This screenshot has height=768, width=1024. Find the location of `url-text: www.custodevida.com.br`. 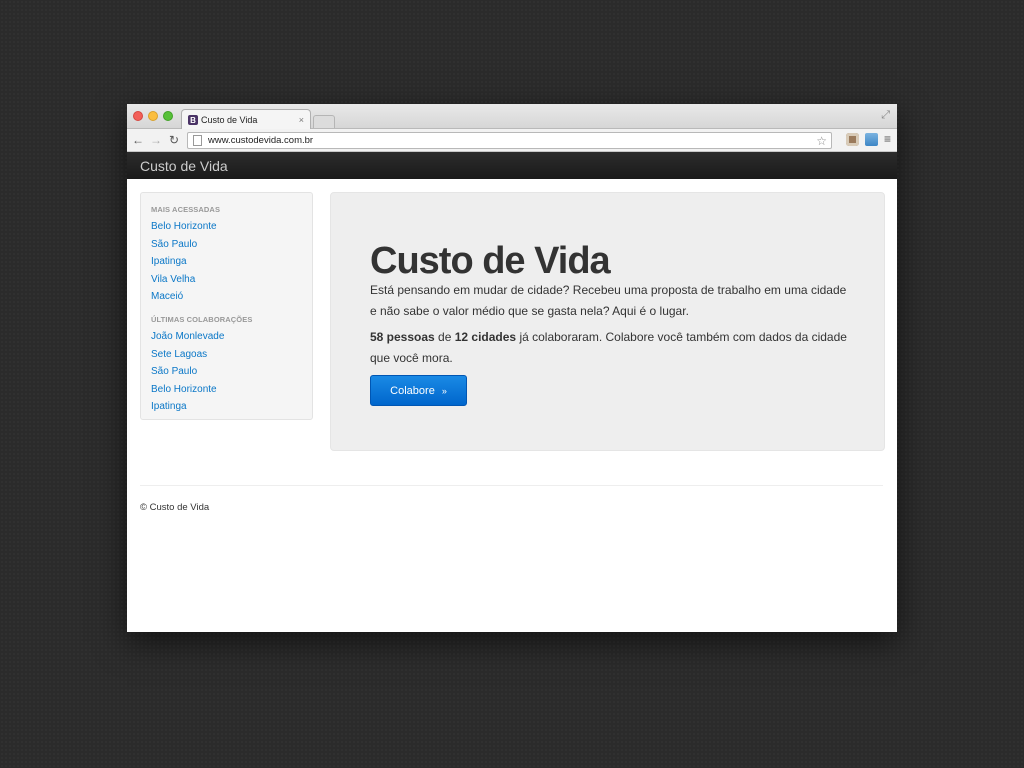

url-text: www.custodevida.com.br is located at coordinates (512, 140).